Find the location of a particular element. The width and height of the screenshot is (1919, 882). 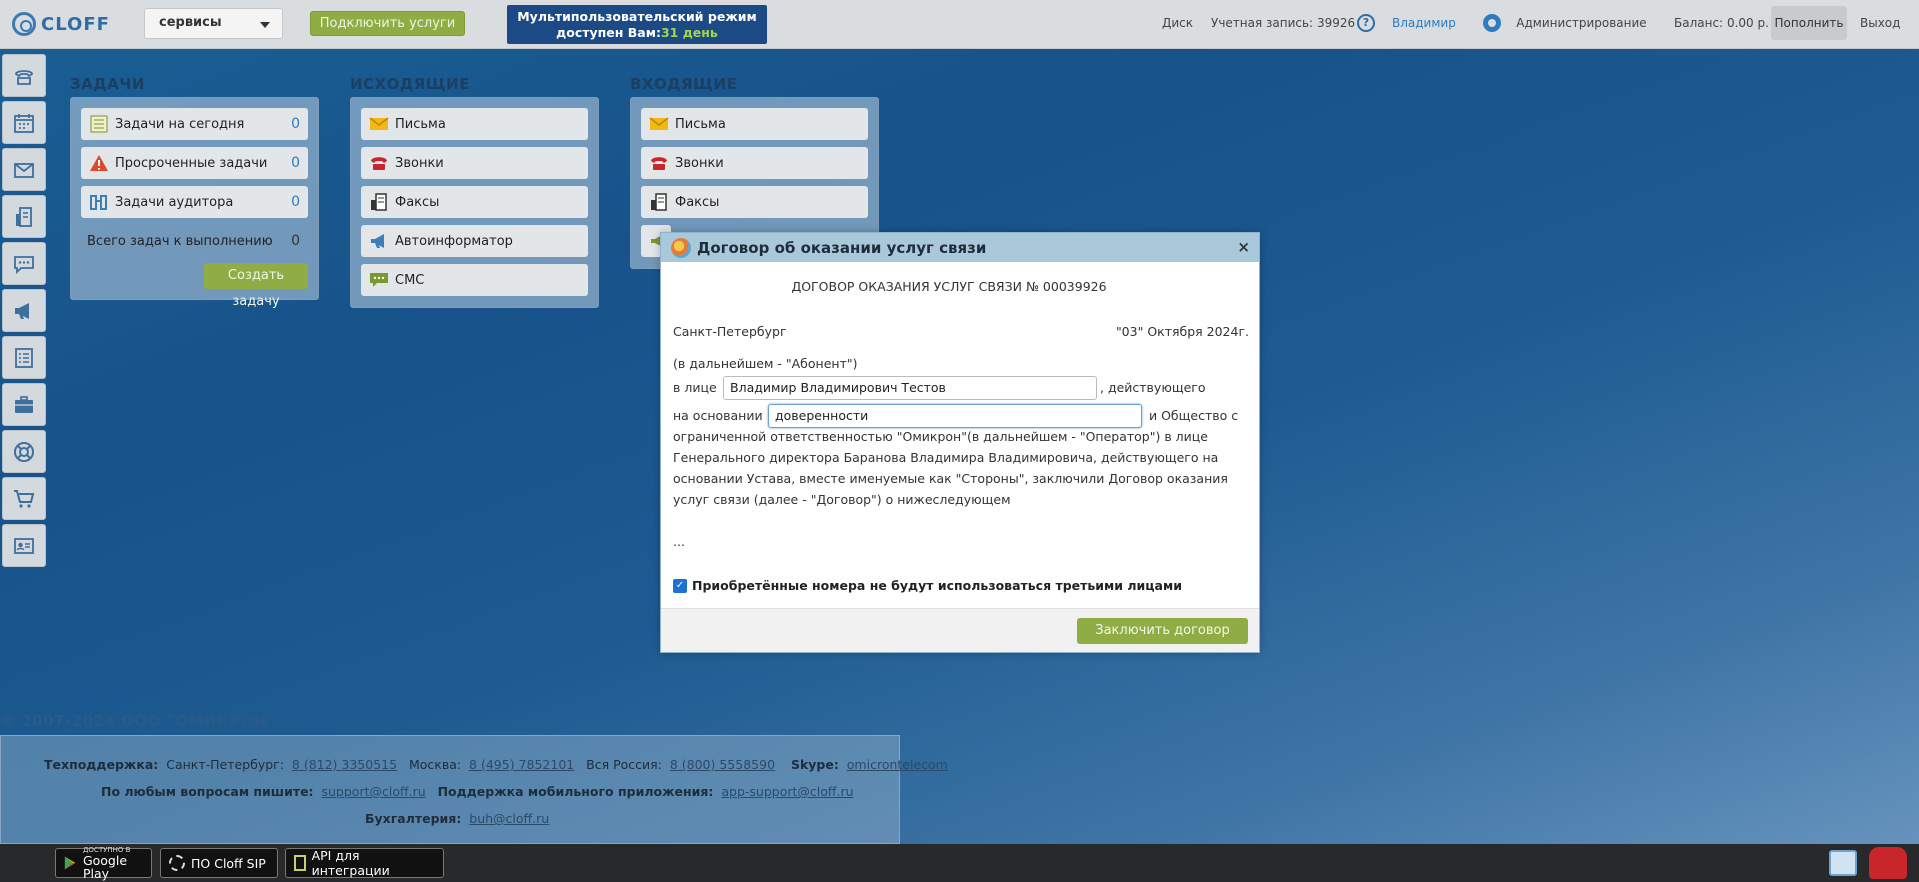

sidebar-cart is located at coordinates (24, 498).